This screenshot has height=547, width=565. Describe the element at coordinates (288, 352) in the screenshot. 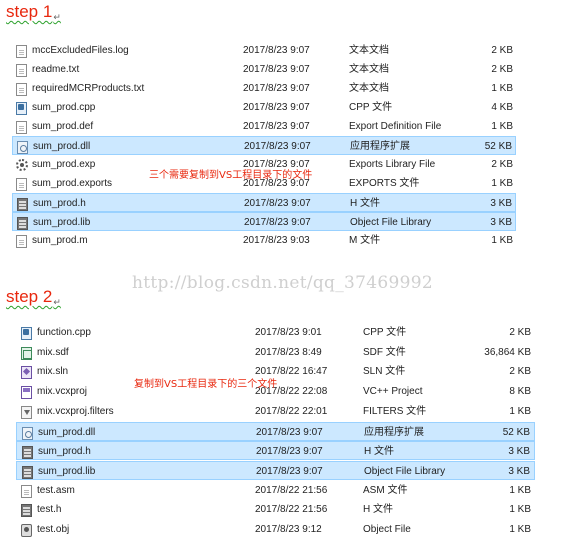

I see `file-date: 2017/8/23 8:49` at that location.